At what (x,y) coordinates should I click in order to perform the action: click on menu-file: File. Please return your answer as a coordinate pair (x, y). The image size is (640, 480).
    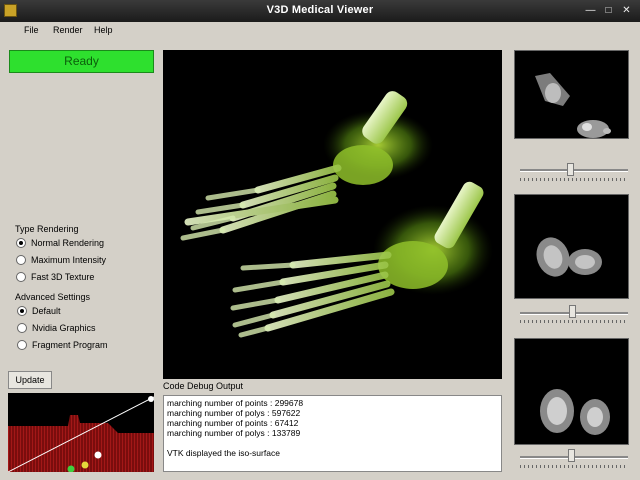
    Looking at the image, I should click on (31, 30).